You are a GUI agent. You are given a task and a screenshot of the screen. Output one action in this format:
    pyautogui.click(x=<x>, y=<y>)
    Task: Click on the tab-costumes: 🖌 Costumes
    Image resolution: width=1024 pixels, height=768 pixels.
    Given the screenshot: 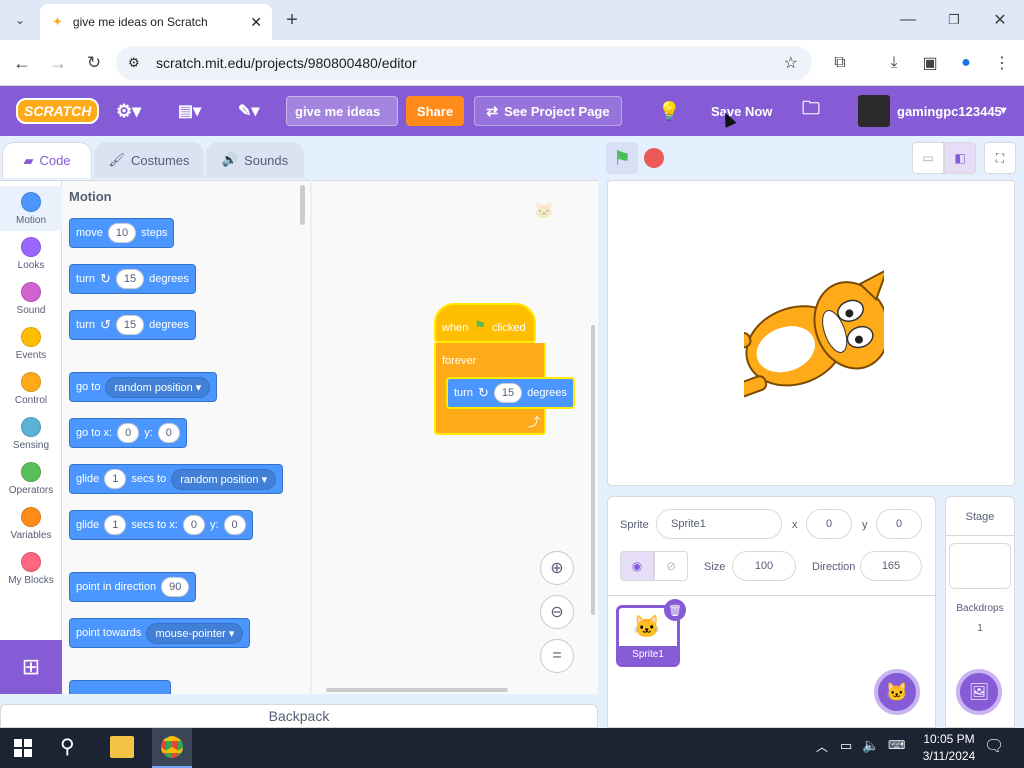 What is the action you would take?
    pyautogui.click(x=149, y=160)
    